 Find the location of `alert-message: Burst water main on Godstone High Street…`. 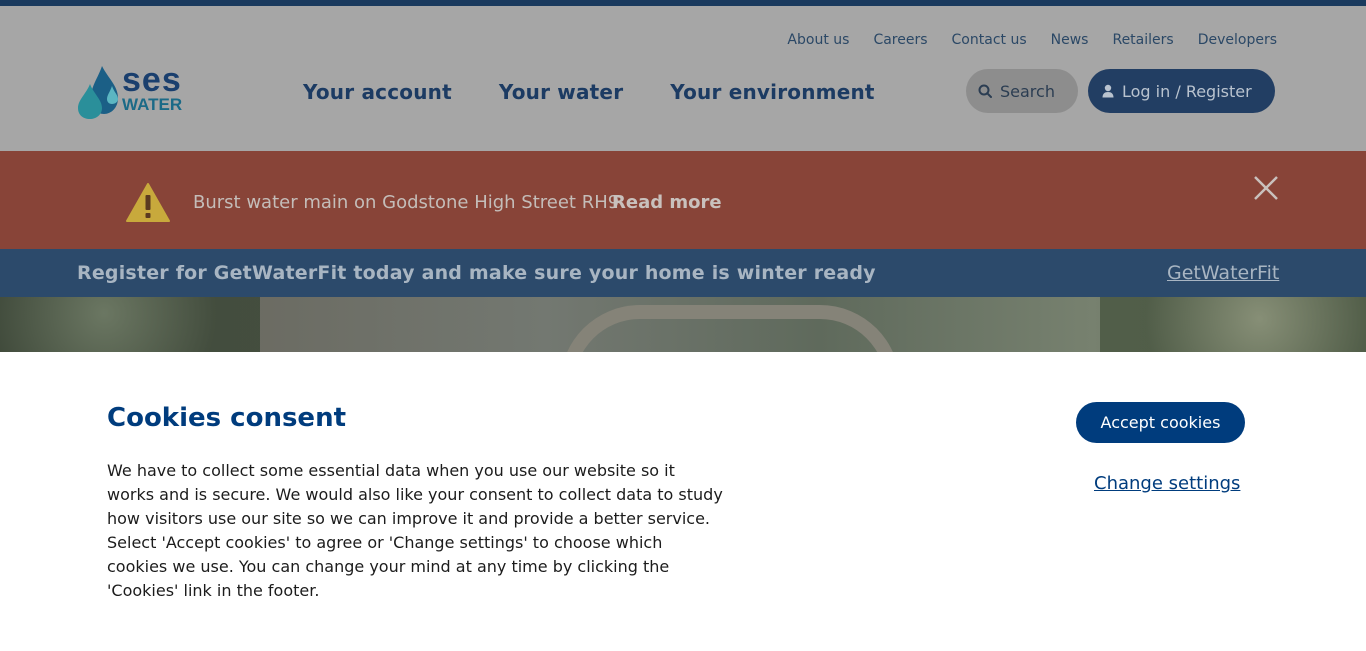

alert-message: Burst water main on Godstone High Street… is located at coordinates (406, 202).